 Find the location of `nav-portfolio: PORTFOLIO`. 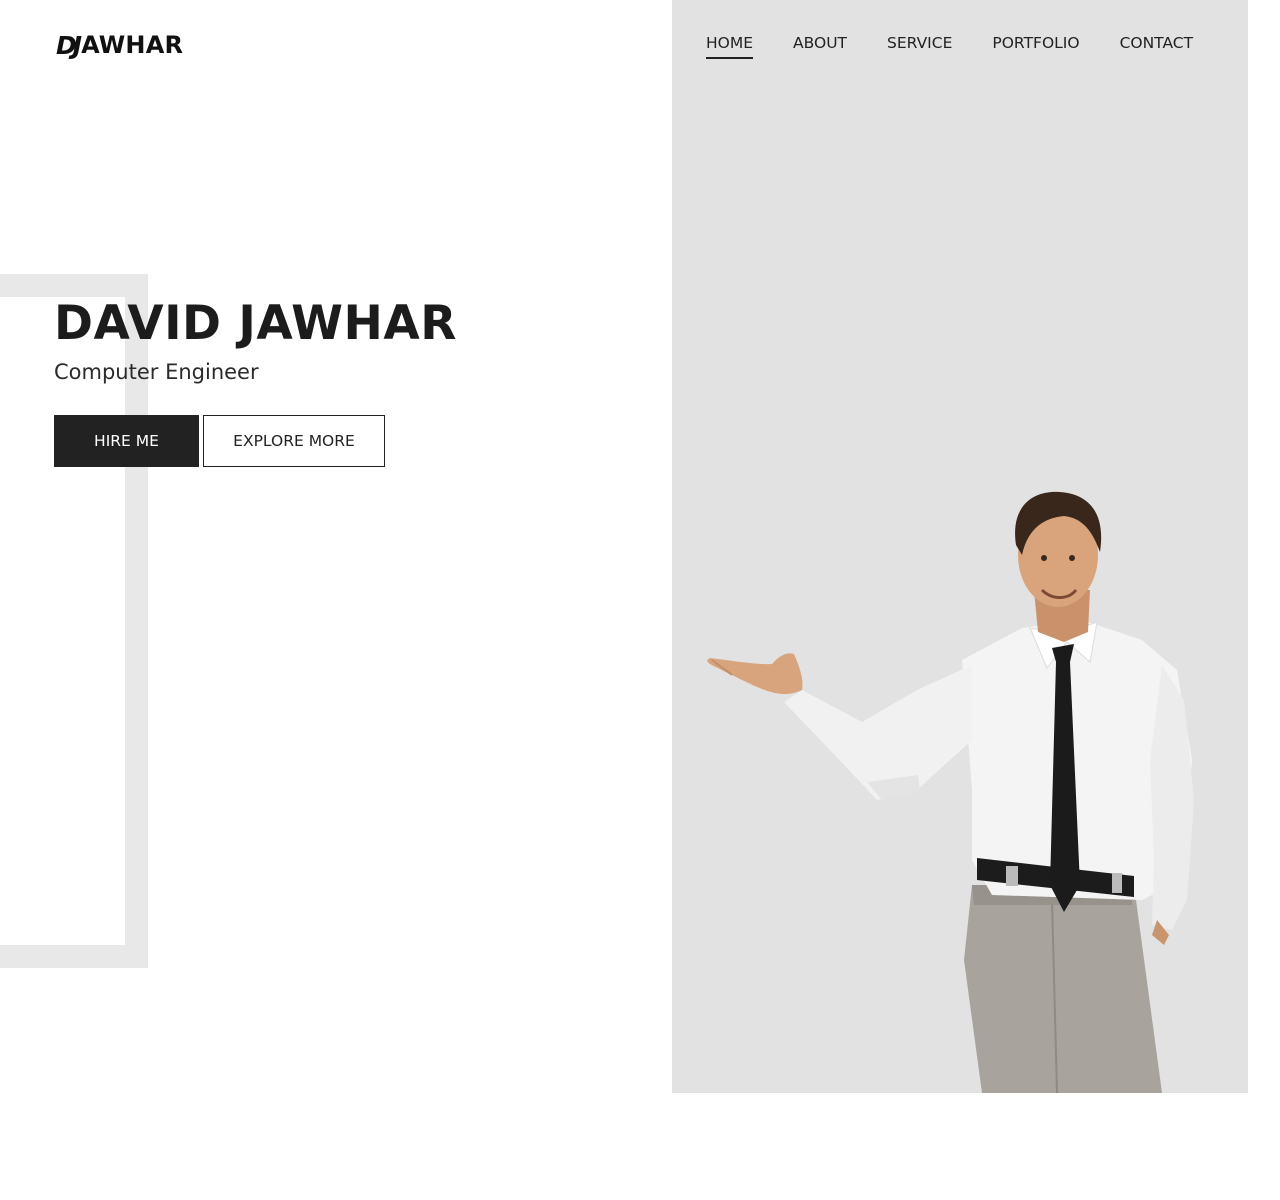

nav-portfolio: PORTFOLIO is located at coordinates (1035, 46).